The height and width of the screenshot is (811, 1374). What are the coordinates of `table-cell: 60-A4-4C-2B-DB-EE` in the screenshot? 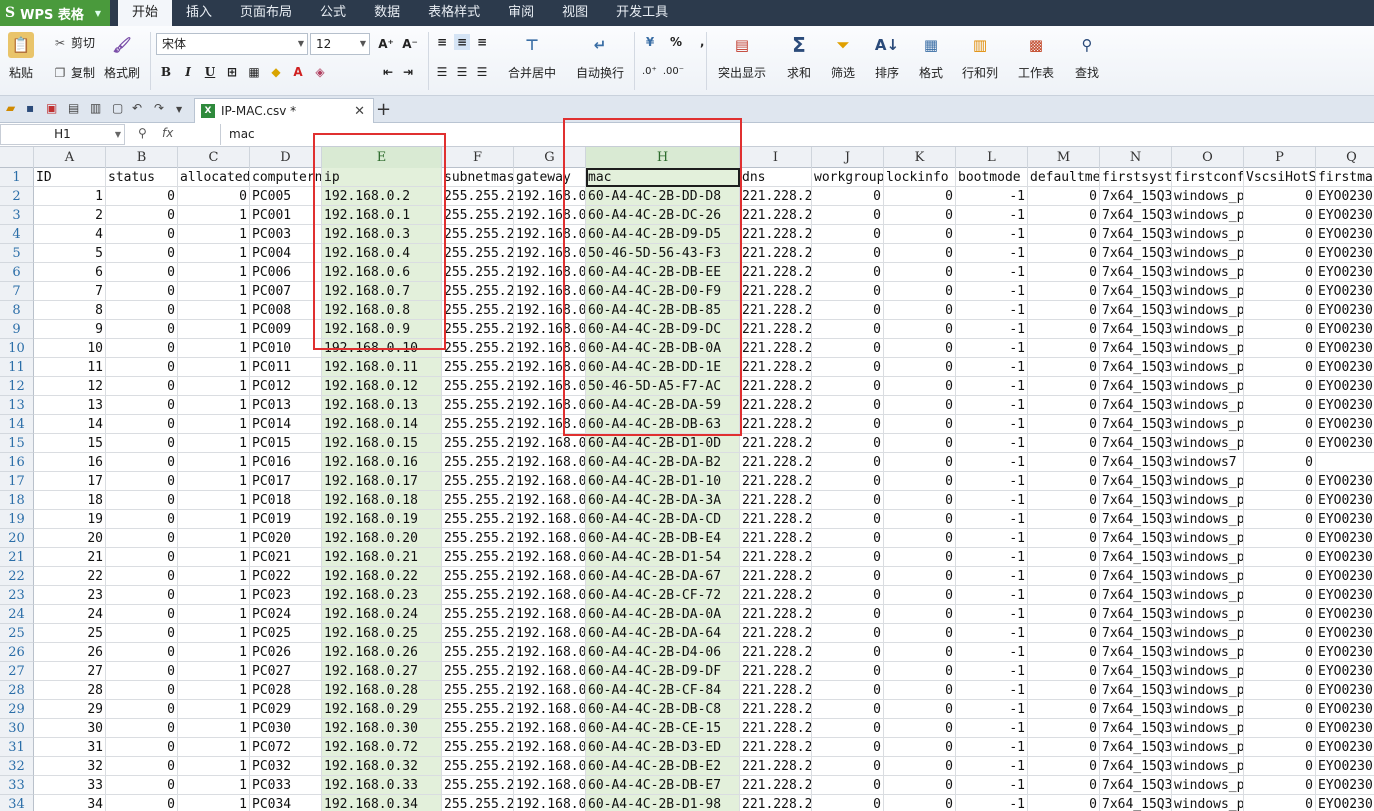 It's located at (663, 272).